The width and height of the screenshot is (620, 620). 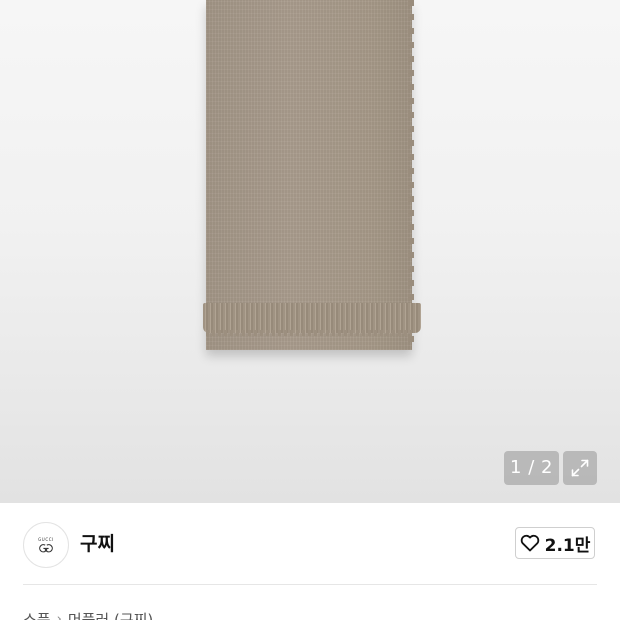 I want to click on image-pager-indicator: 1 / 2, so click(x=531, y=468).